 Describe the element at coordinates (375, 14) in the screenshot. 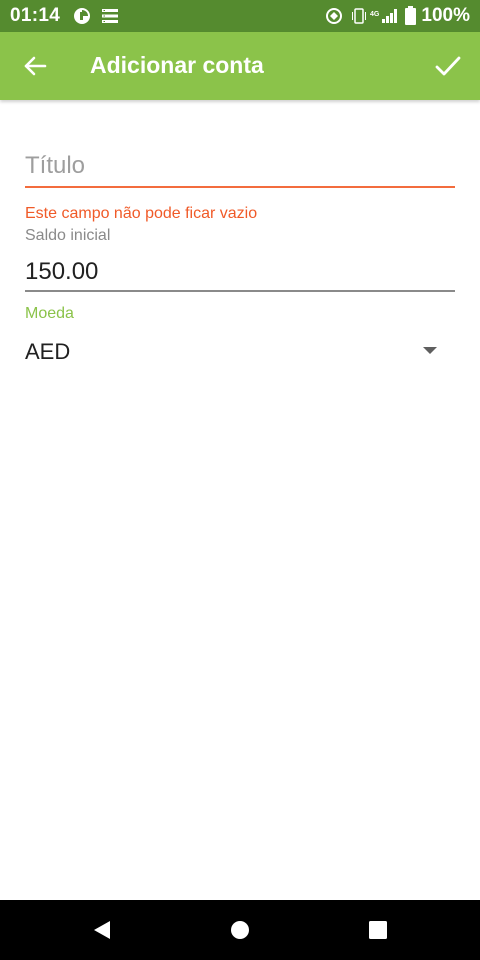

I see `svg-text: 4G` at that location.